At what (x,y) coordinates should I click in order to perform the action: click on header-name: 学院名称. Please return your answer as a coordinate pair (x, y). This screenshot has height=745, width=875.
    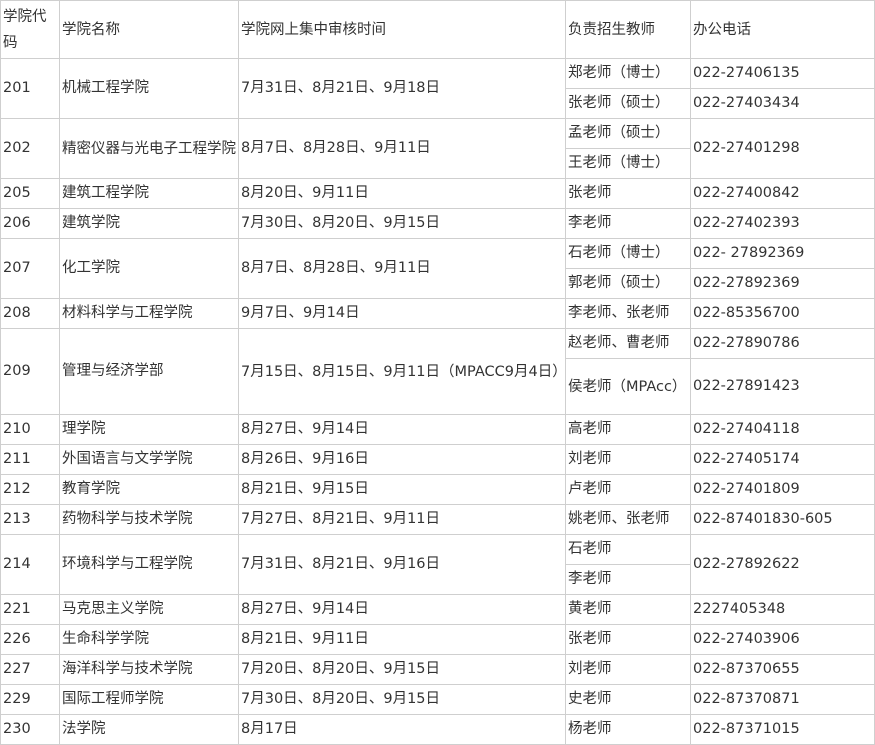
    Looking at the image, I should click on (149, 29).